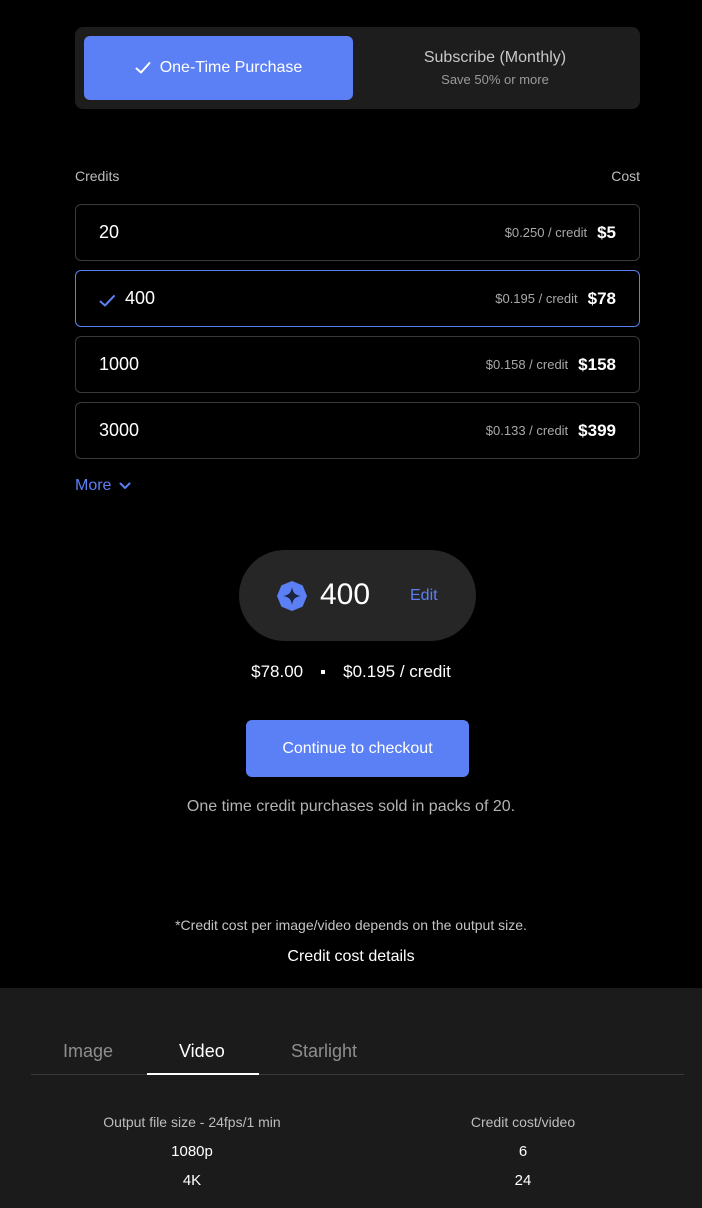 Image resolution: width=702 pixels, height=1208 pixels. I want to click on pack-option-400: 400 $0.195 / credit $78, so click(357, 298).